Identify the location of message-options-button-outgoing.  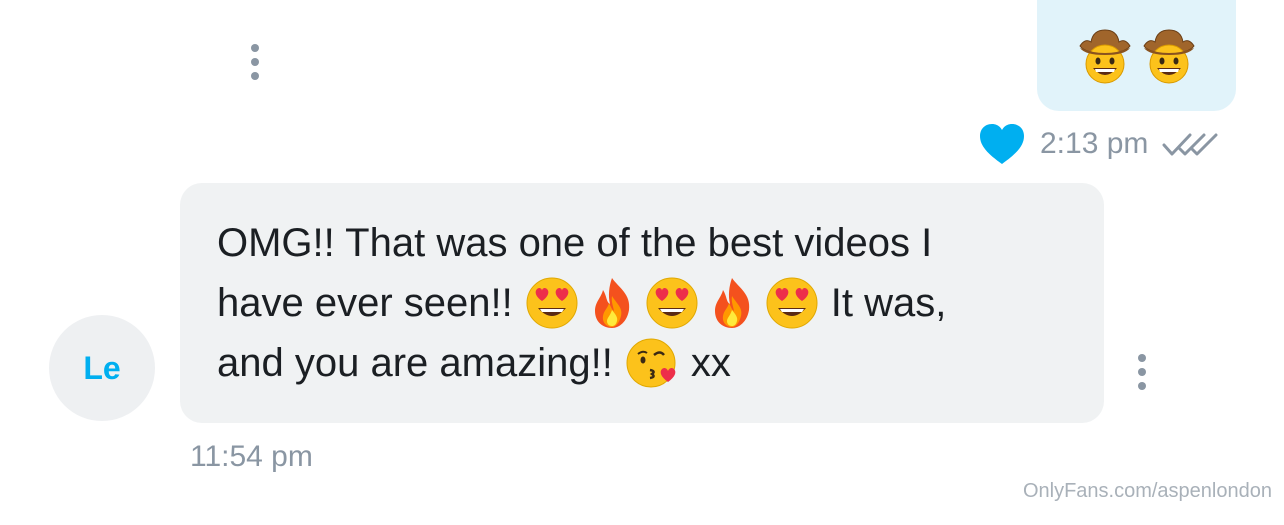
(255, 62).